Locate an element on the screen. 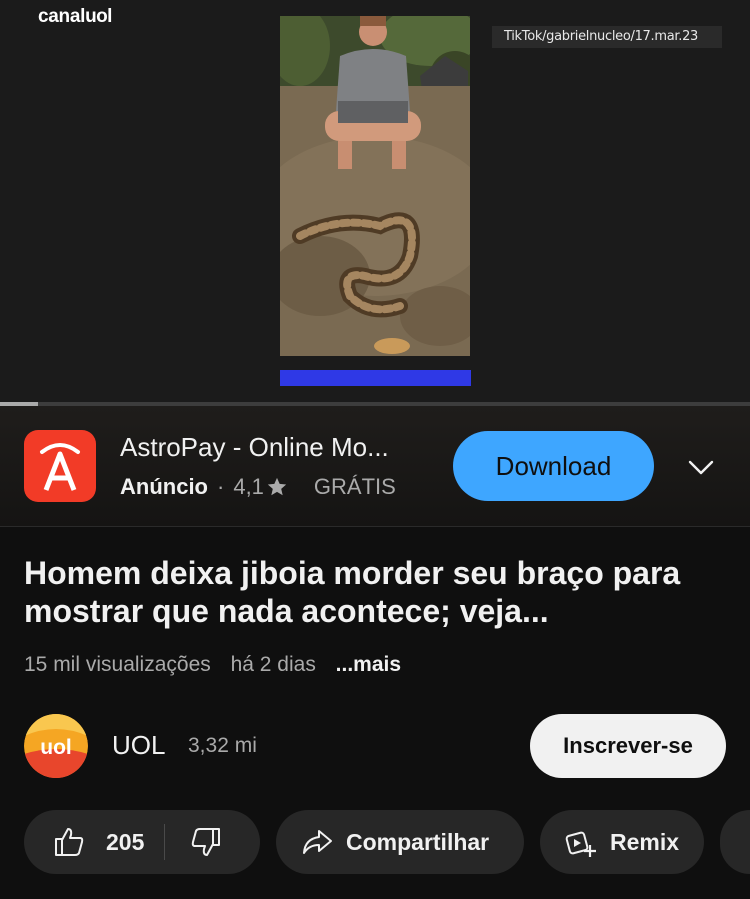 Image resolution: width=750 pixels, height=899 pixels. astropay-app-icon is located at coordinates (60, 466).